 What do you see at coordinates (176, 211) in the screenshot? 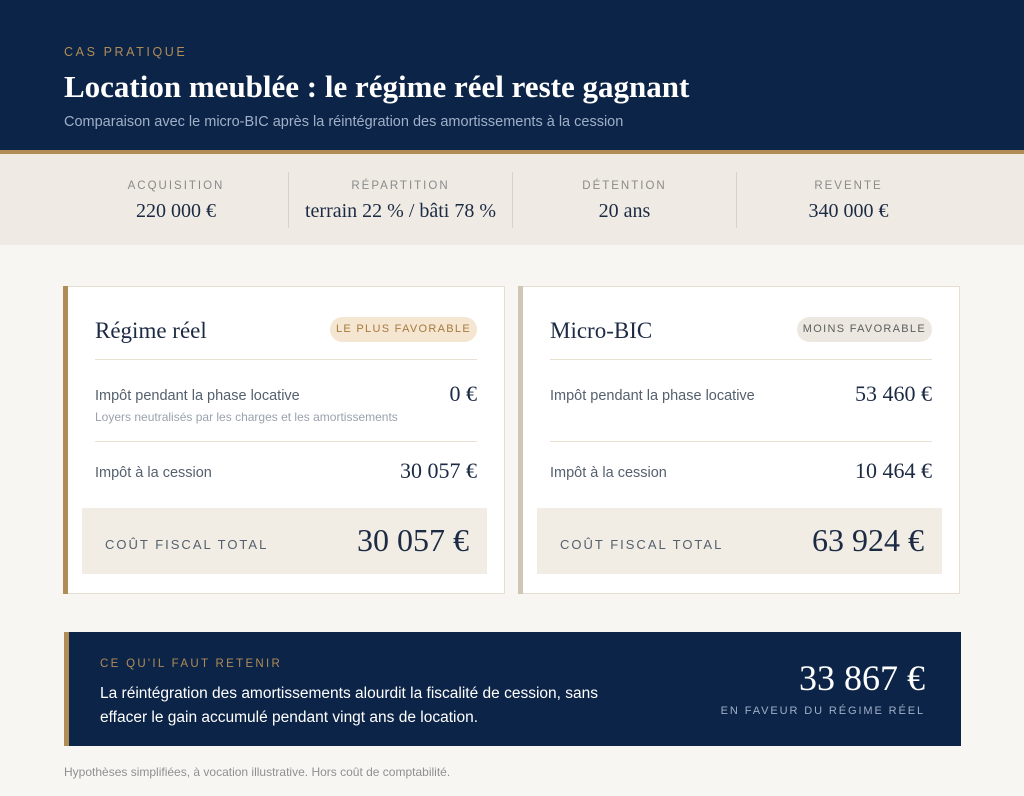
I see `fact-value: 220 000 €` at bounding box center [176, 211].